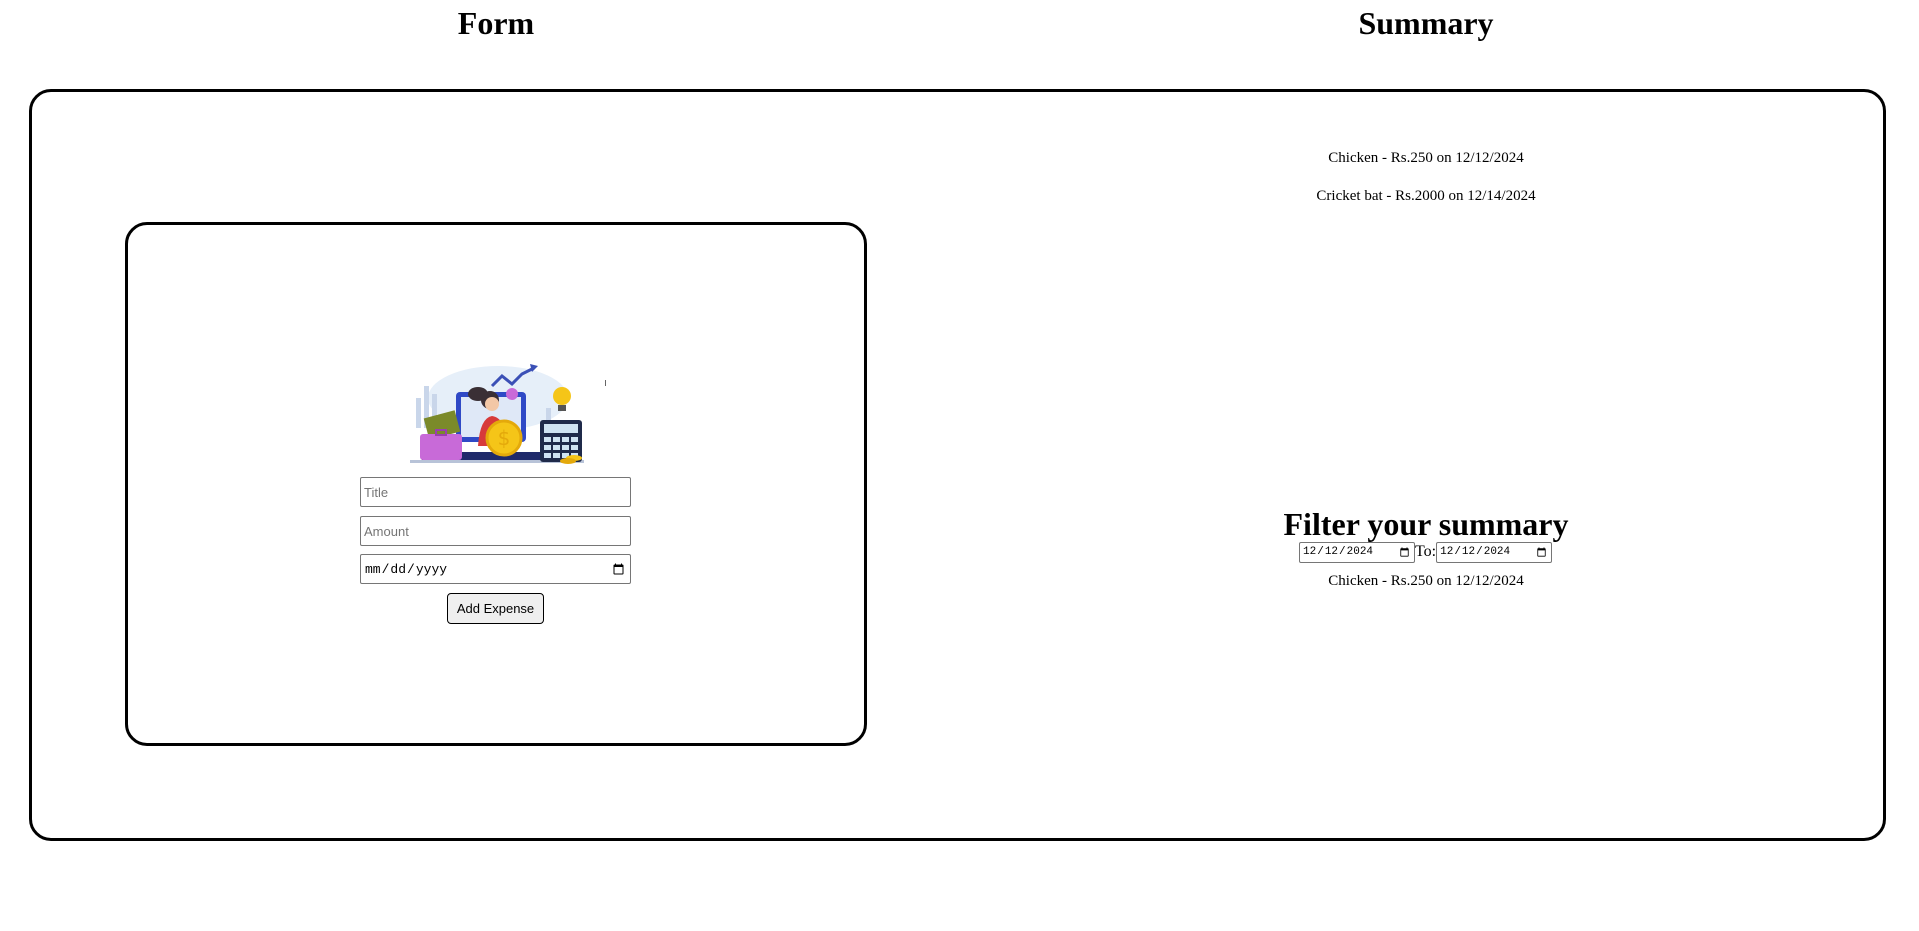 Image resolution: width=1919 pixels, height=931 pixels. I want to click on filter-to-date, so click(1494, 552).